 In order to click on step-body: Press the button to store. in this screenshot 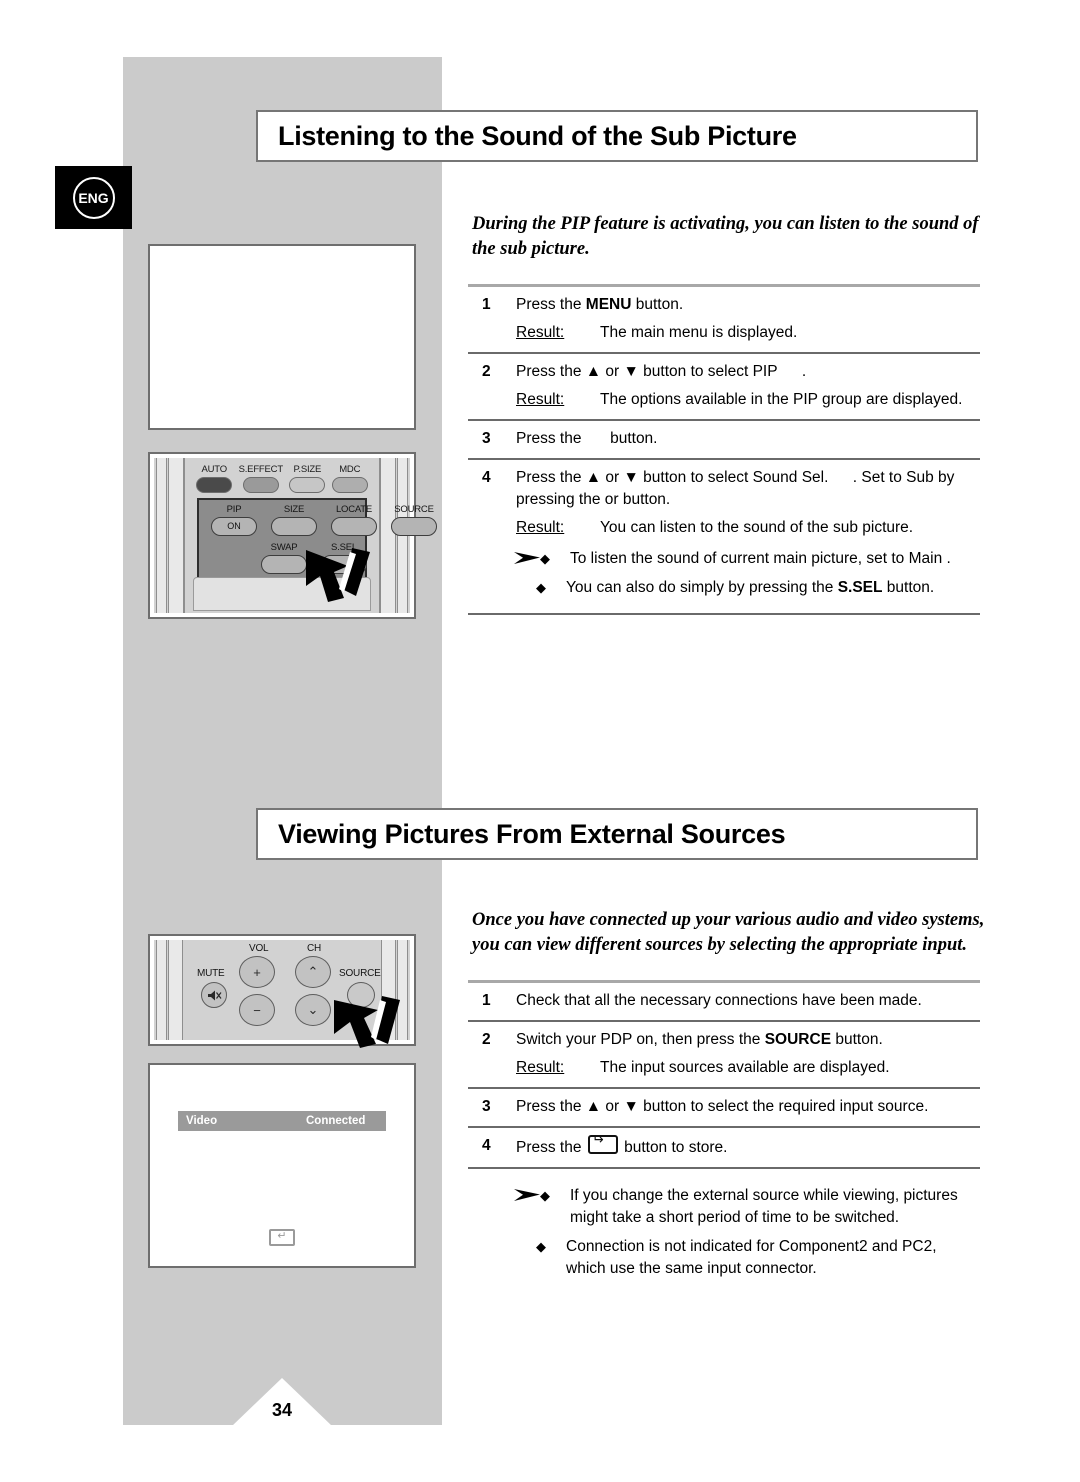, I will do `click(748, 1147)`.